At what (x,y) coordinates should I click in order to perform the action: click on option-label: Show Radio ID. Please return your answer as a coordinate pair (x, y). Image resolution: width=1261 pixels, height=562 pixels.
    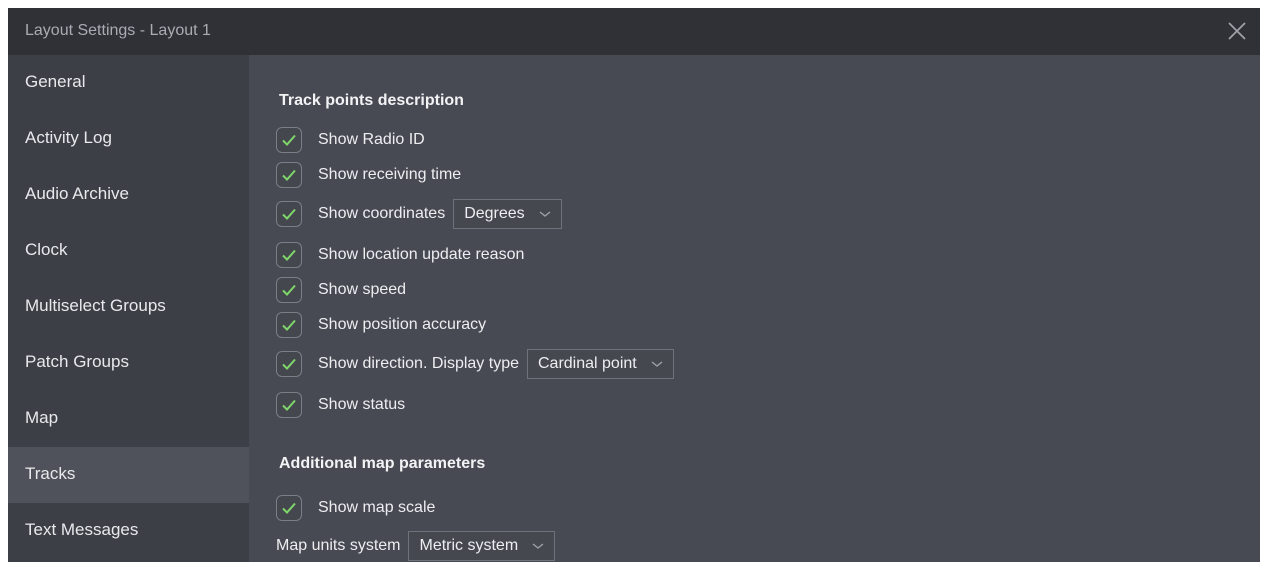
    Looking at the image, I should click on (371, 139).